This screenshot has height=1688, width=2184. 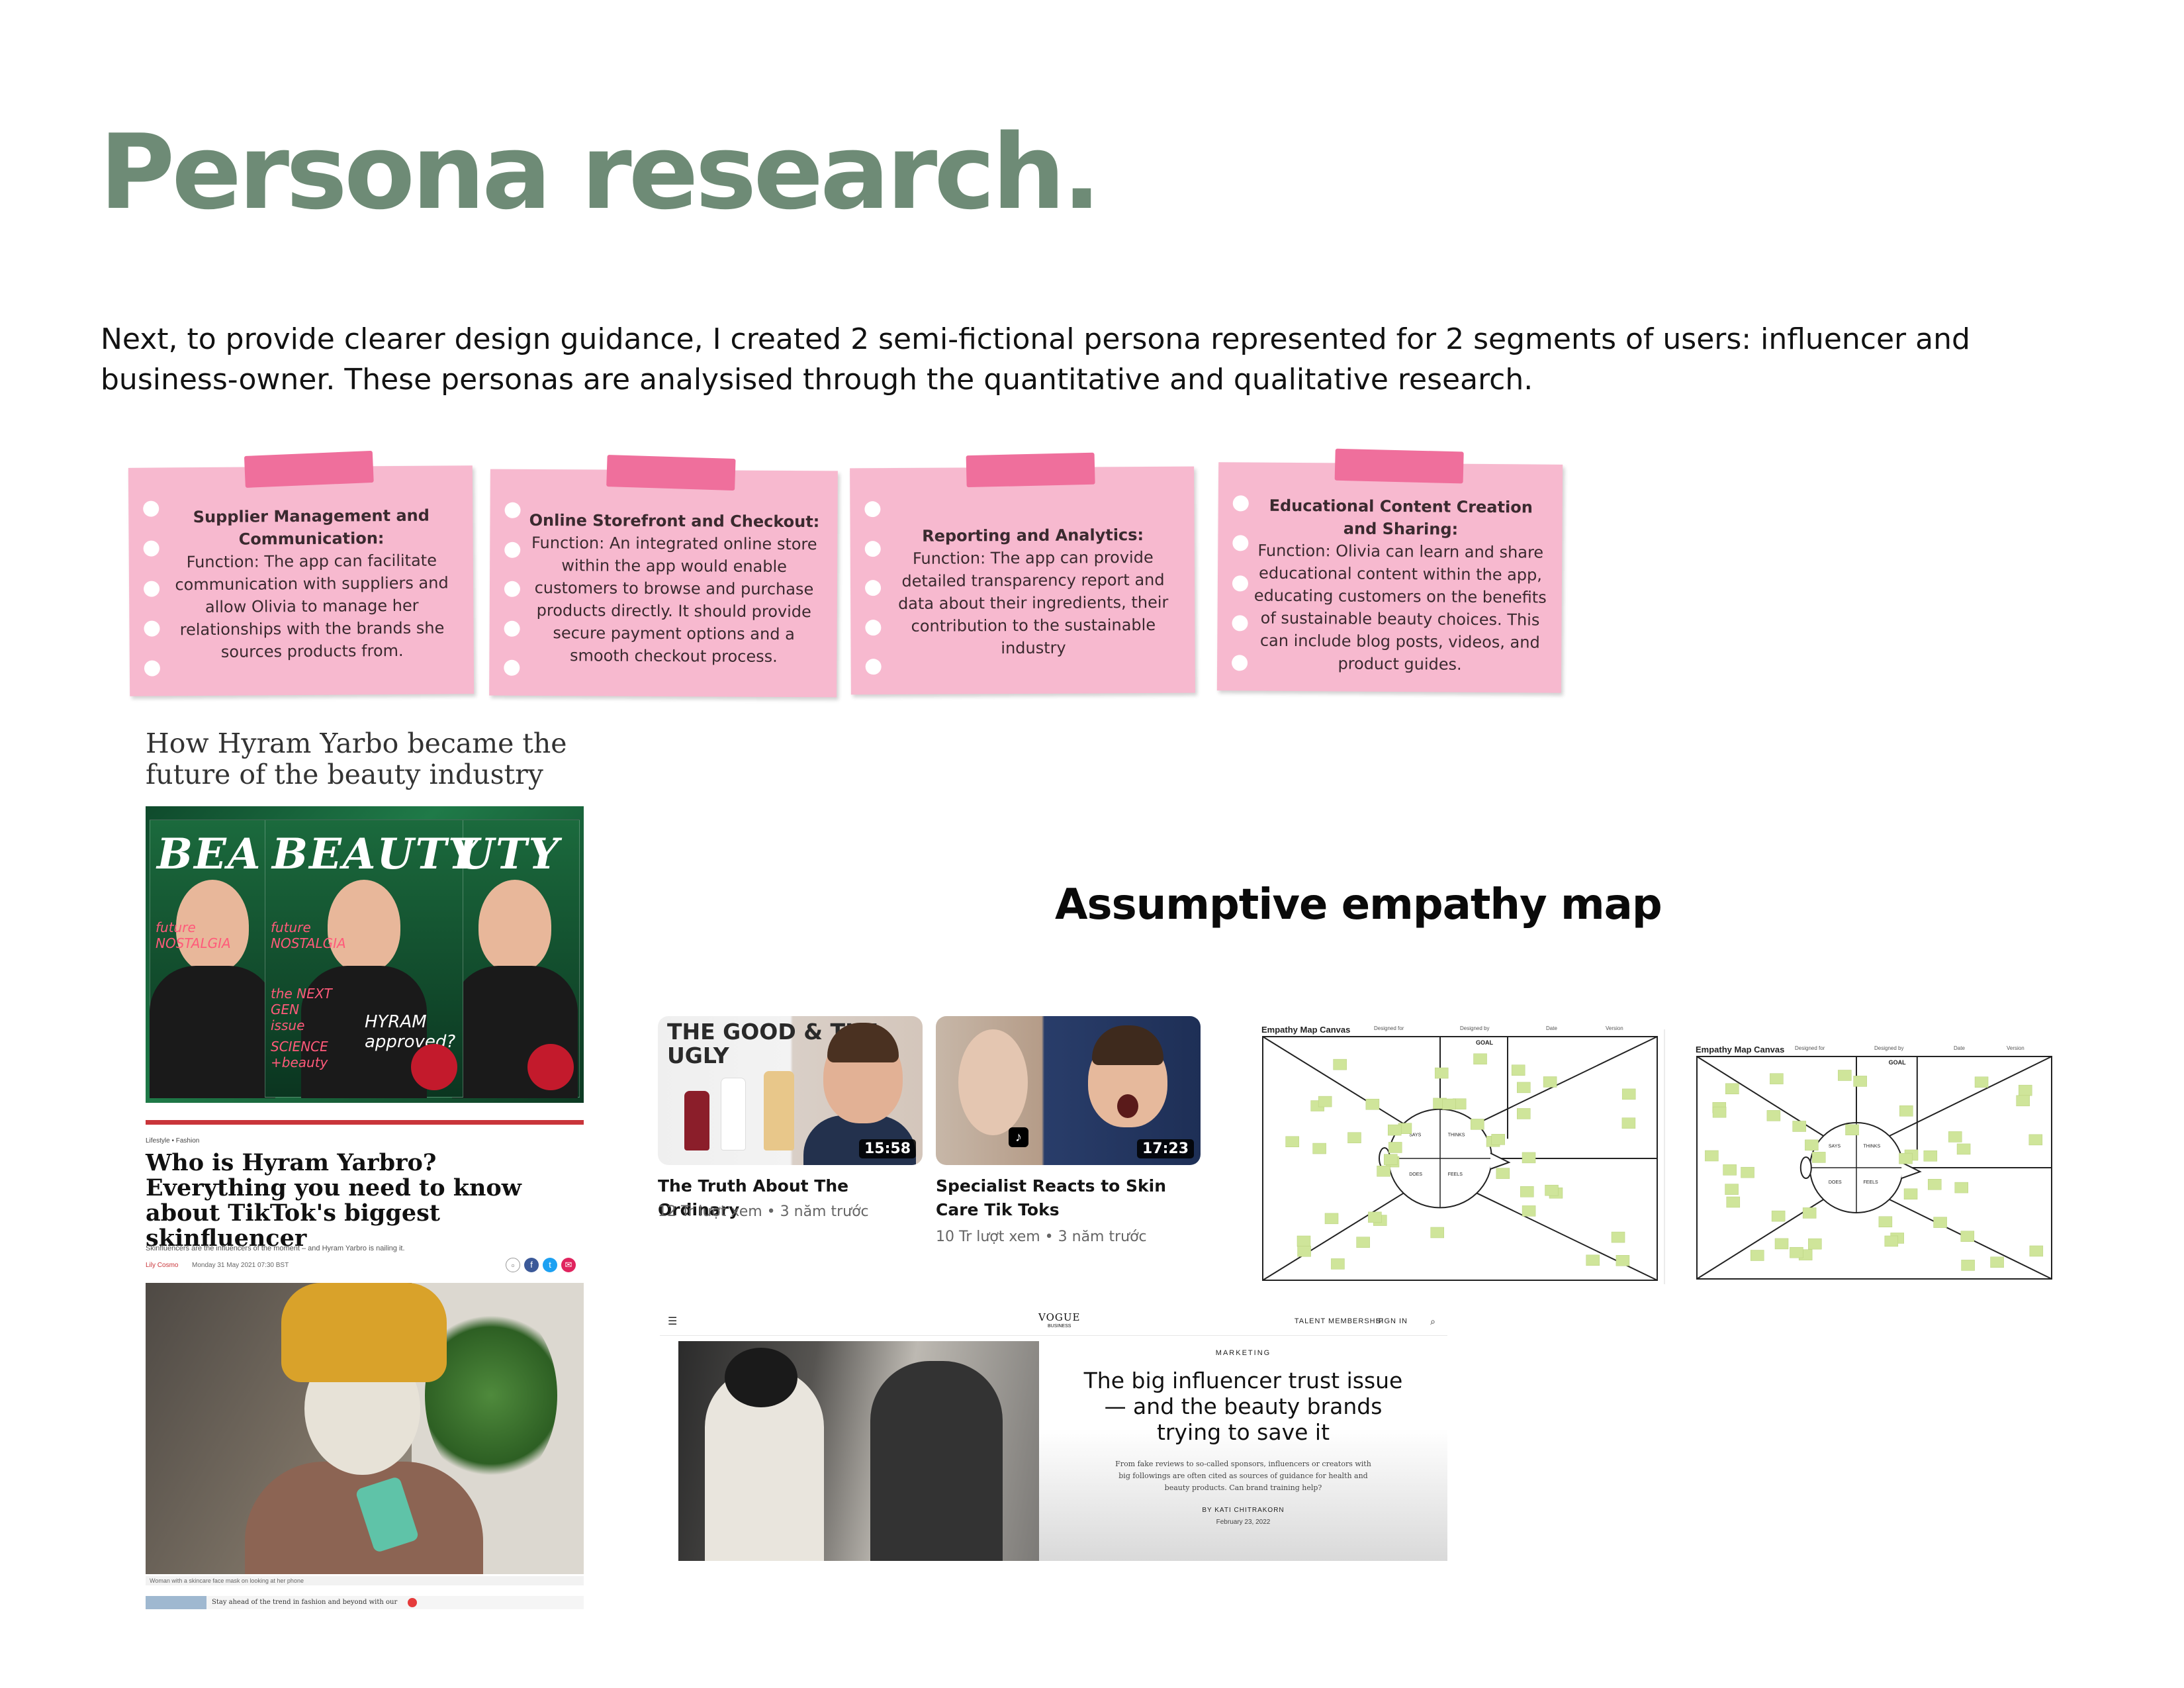 What do you see at coordinates (1059, 1322) in the screenshot?
I see `site-logo: VOGUE BUSINESS` at bounding box center [1059, 1322].